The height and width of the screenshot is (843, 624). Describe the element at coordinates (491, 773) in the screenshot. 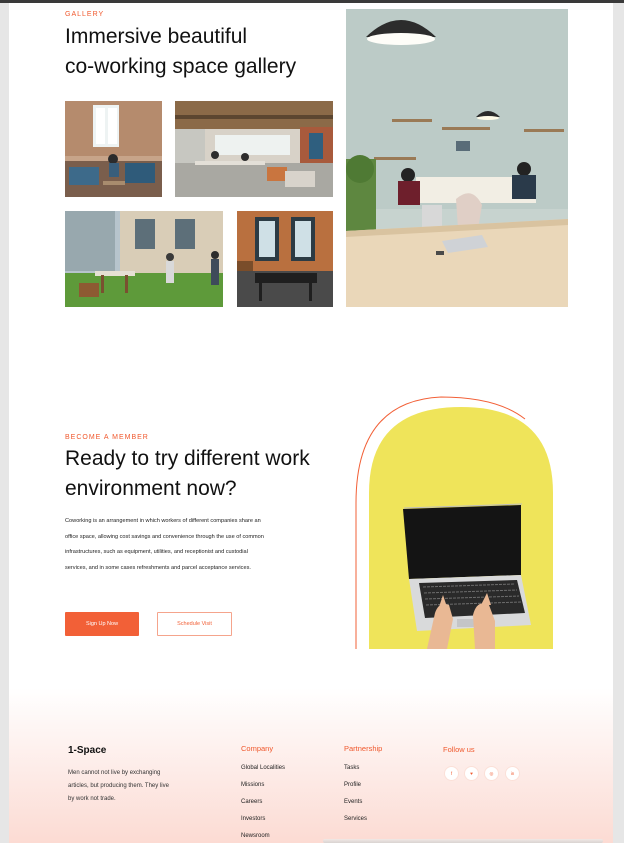

I see `dribbble-icon: ◎` at that location.